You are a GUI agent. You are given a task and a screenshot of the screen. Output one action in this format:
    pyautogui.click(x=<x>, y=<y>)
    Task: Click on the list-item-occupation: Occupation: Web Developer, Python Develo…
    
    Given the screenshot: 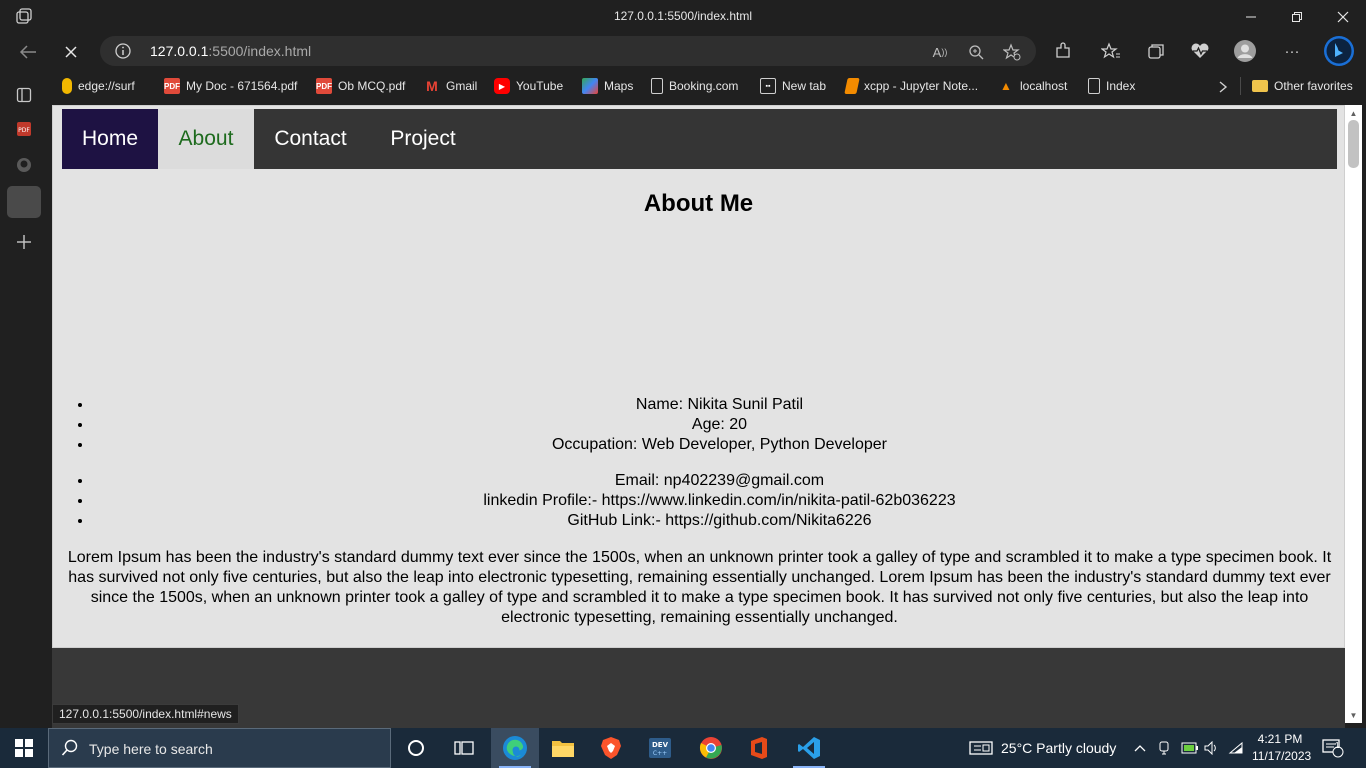 What is the action you would take?
    pyautogui.click(x=719, y=445)
    